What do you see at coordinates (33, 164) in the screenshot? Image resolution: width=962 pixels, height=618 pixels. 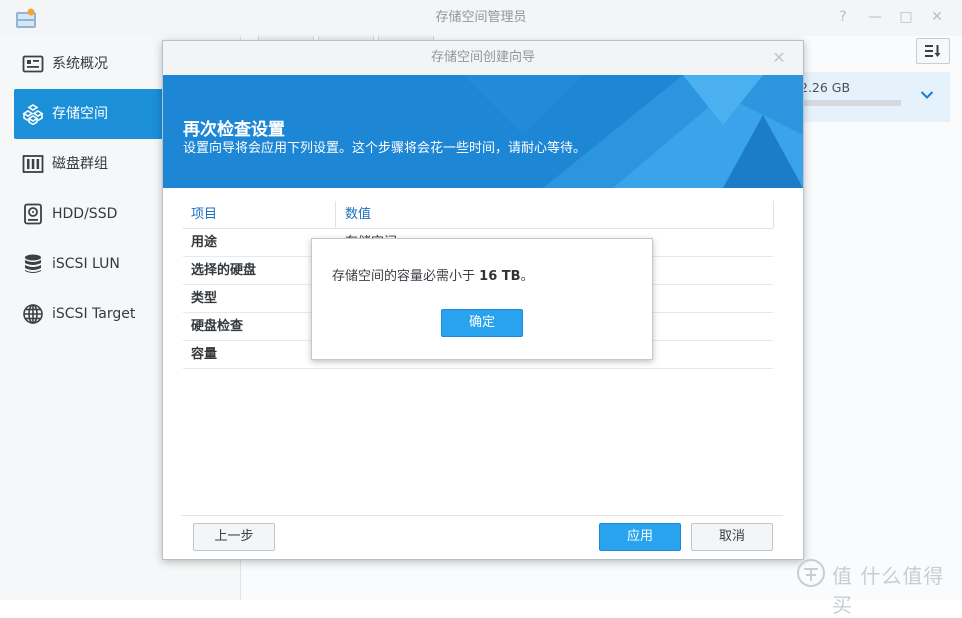 I see `disk-group-icon` at bounding box center [33, 164].